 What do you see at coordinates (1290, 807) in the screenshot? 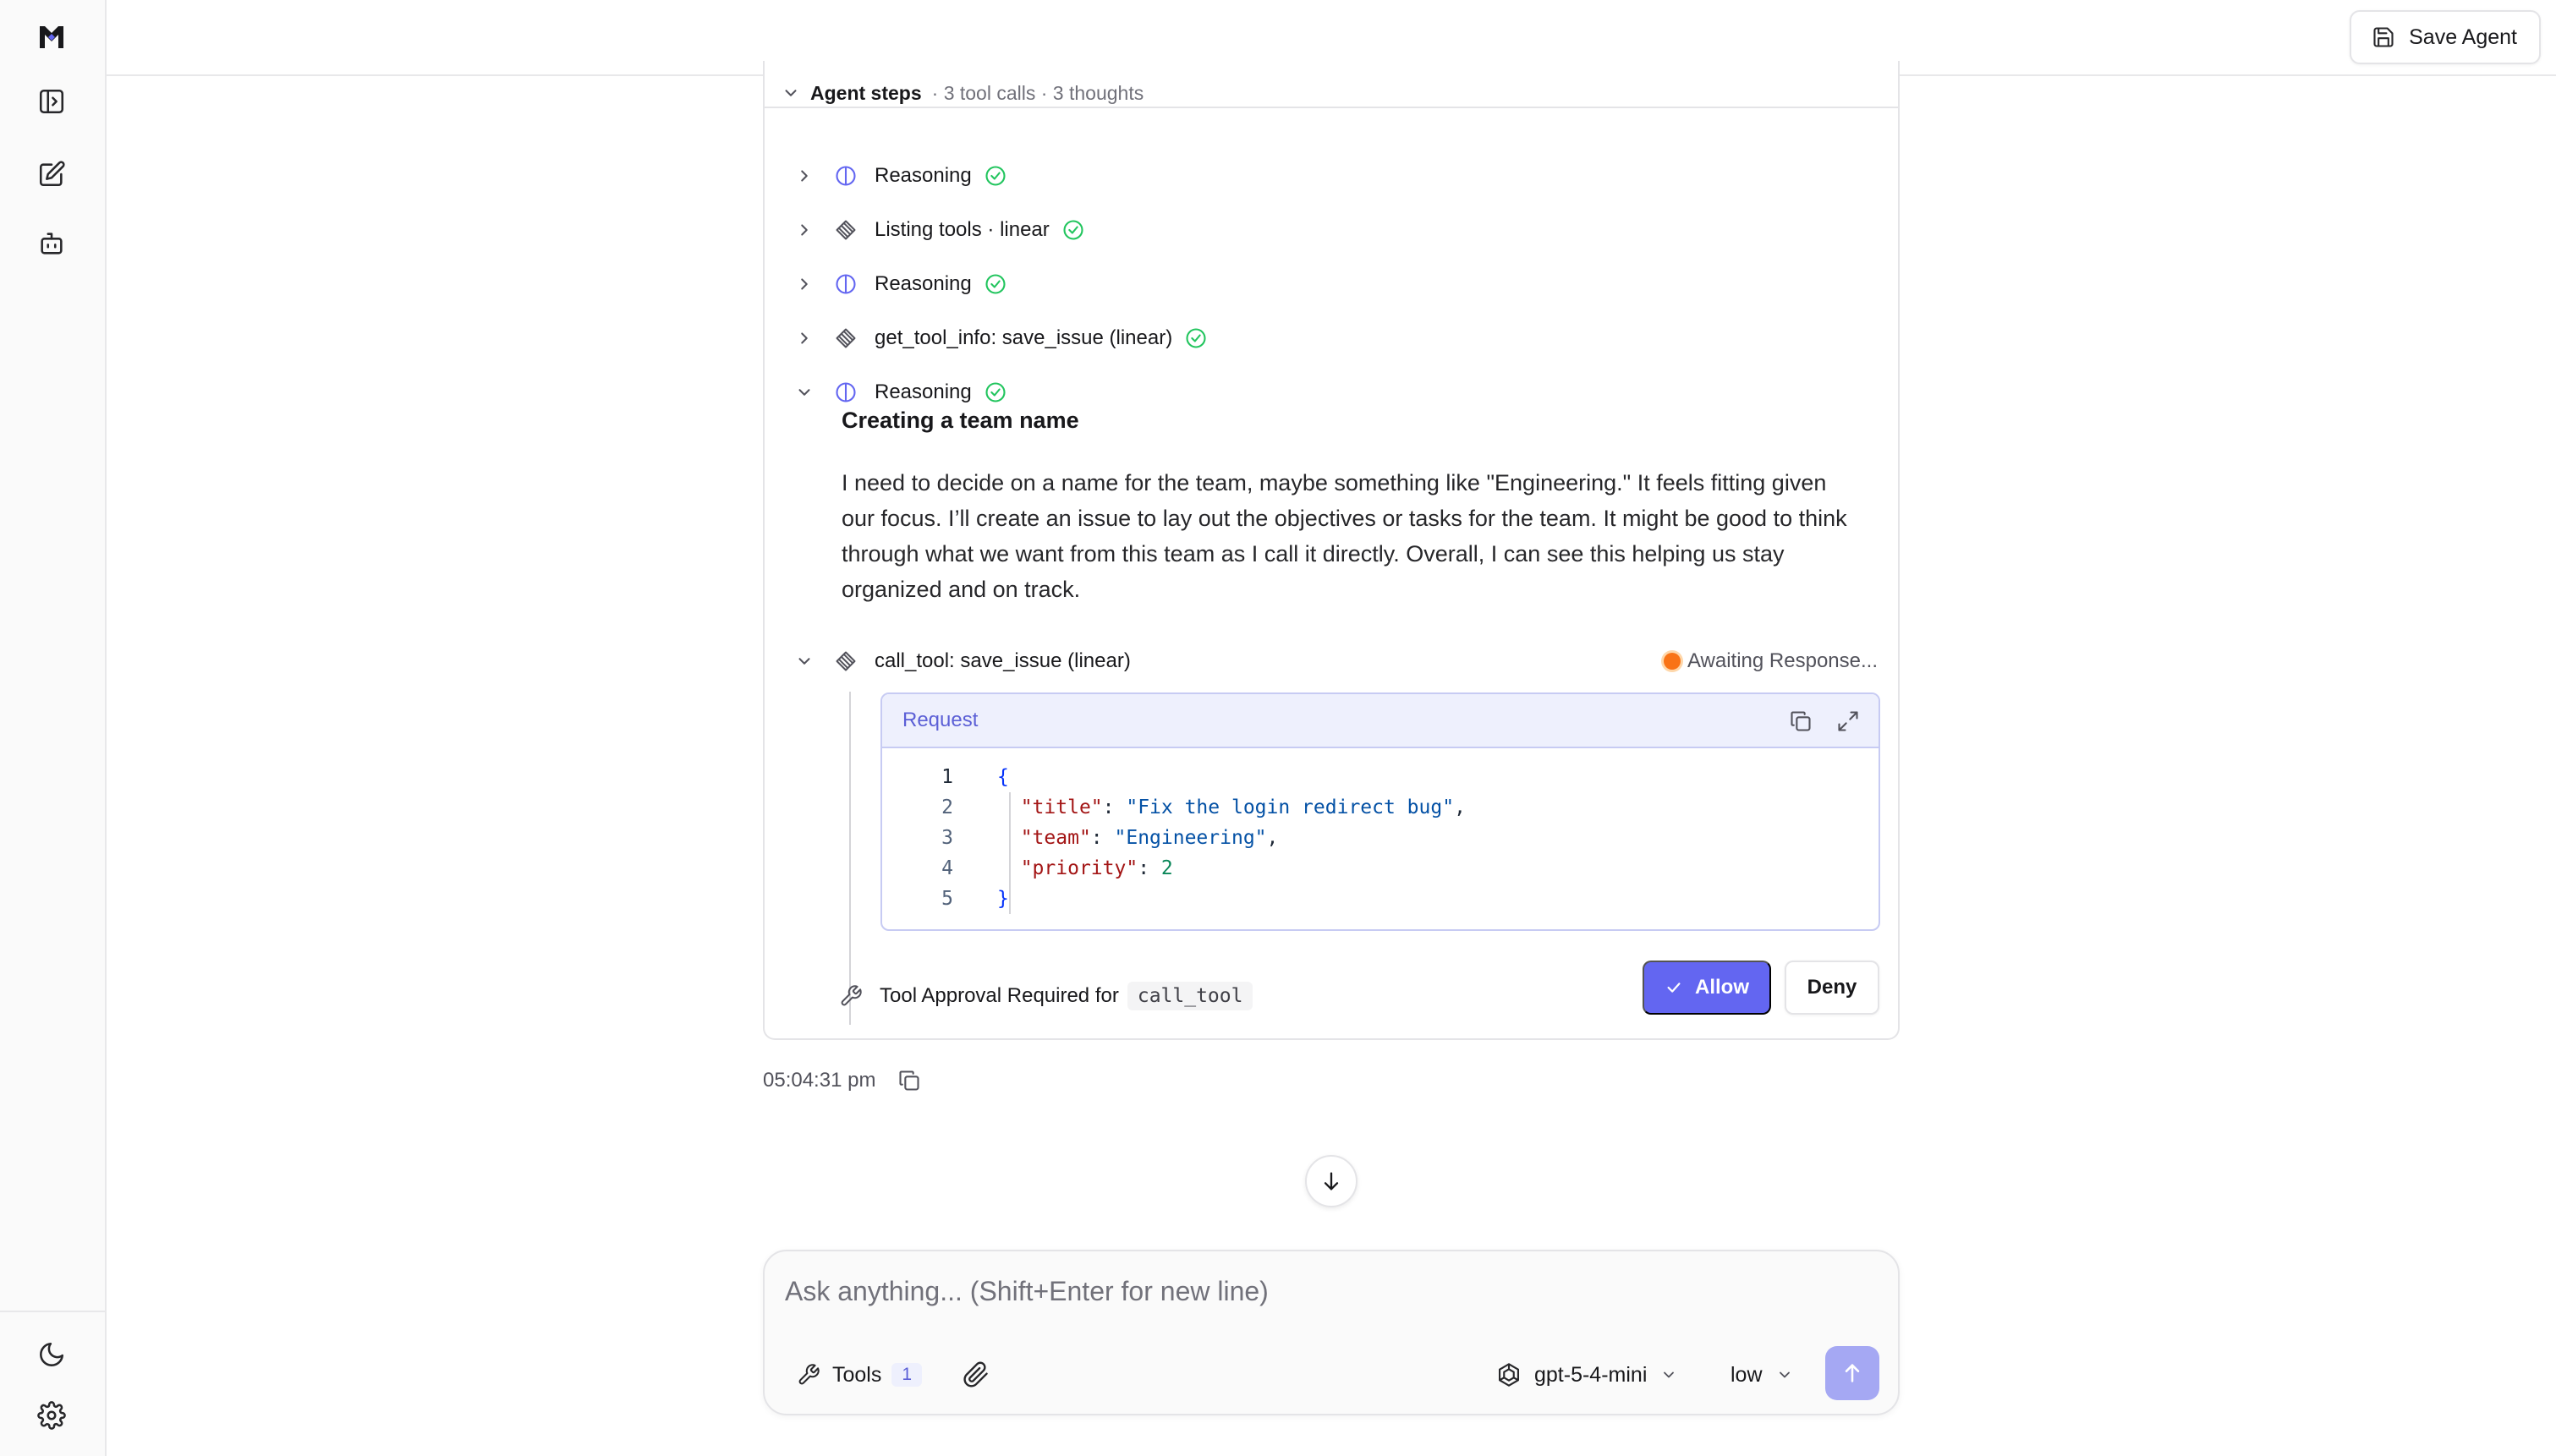
I see `code-value: "Fix the login redirect bug"` at bounding box center [1290, 807].